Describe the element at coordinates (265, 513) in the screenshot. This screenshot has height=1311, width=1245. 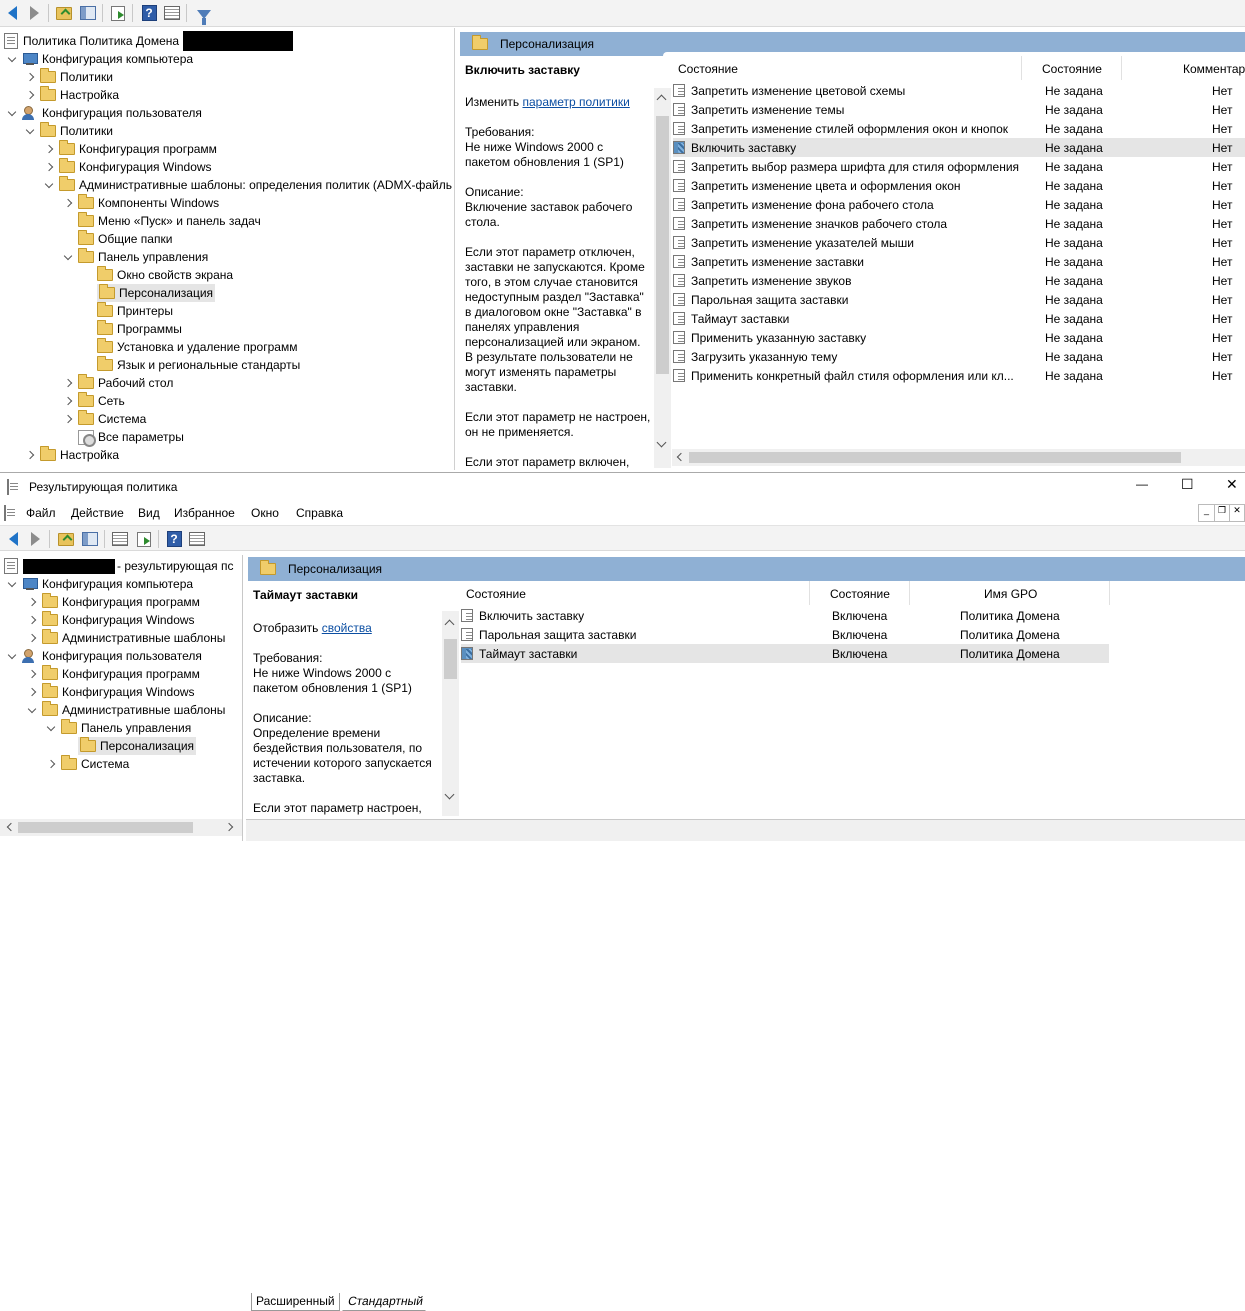
I see `menu-window: Окно` at that location.